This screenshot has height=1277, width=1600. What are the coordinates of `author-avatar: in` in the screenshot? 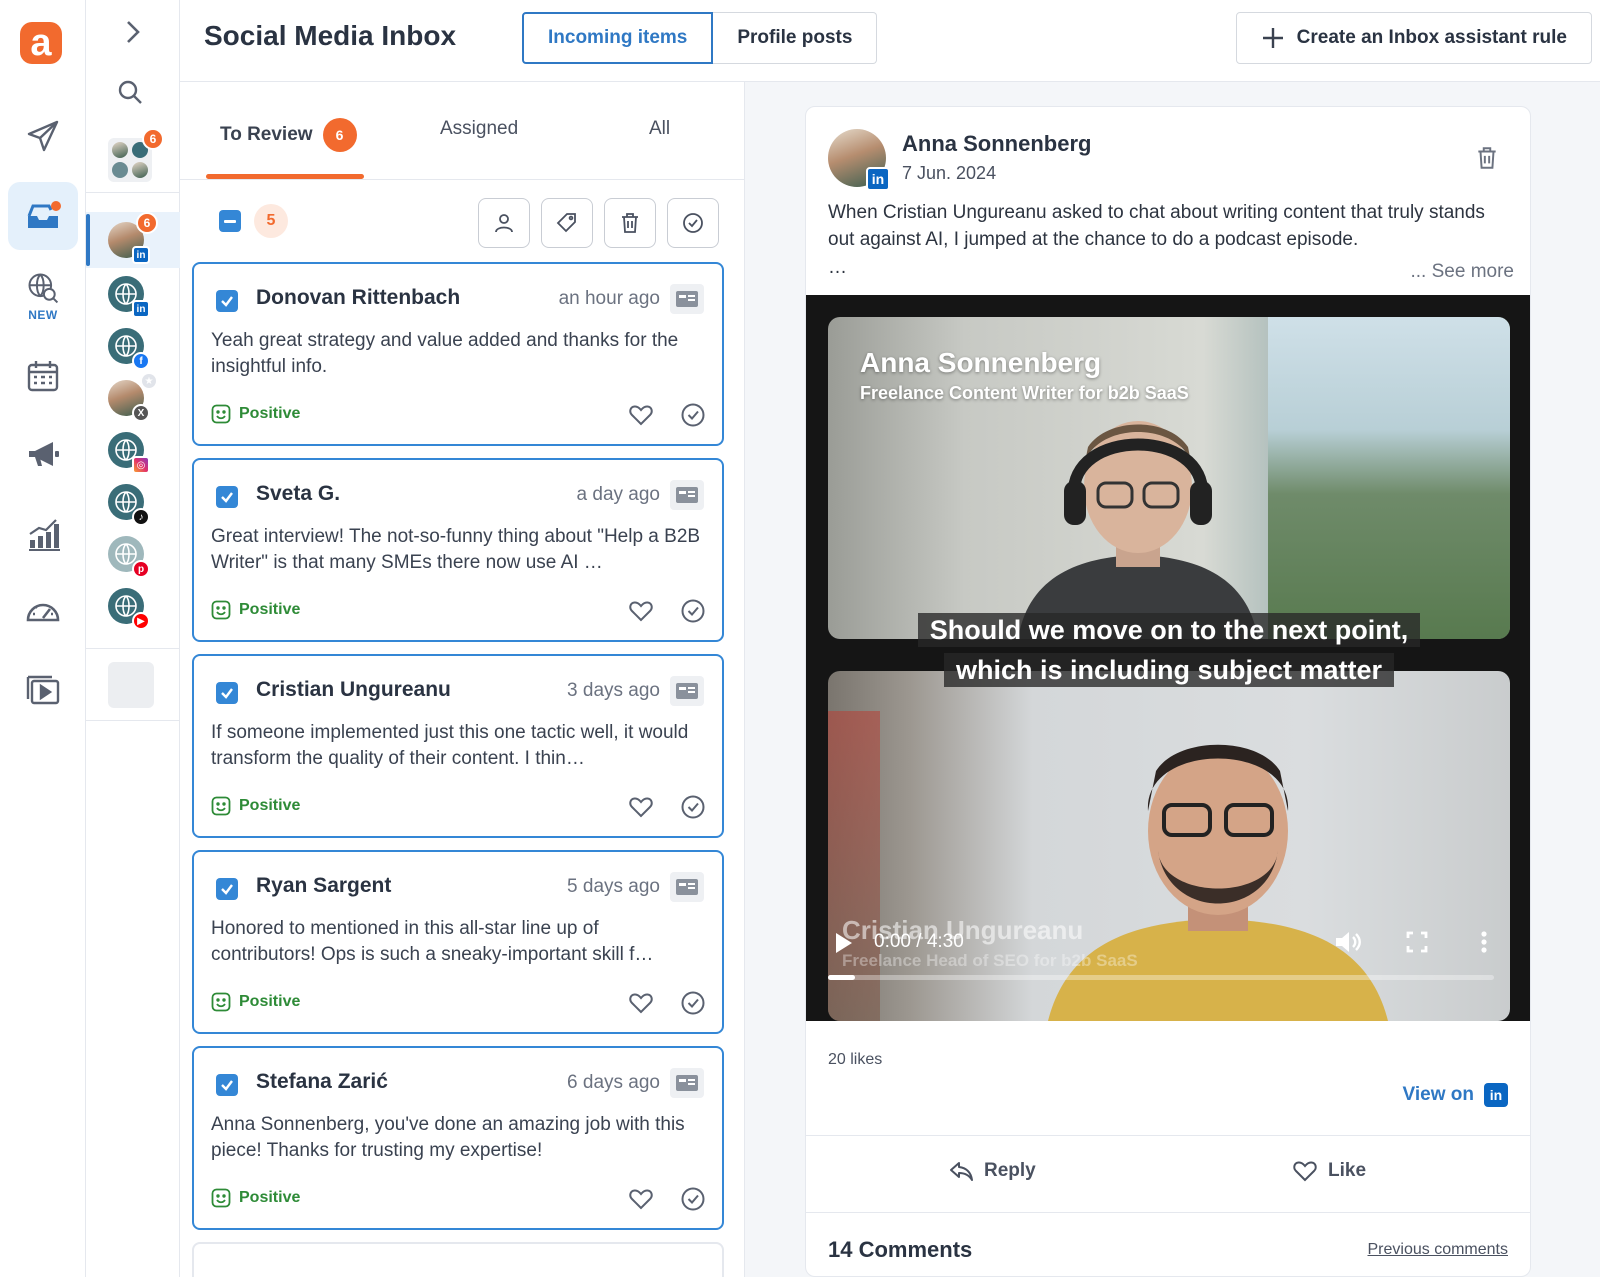 It's located at (859, 160).